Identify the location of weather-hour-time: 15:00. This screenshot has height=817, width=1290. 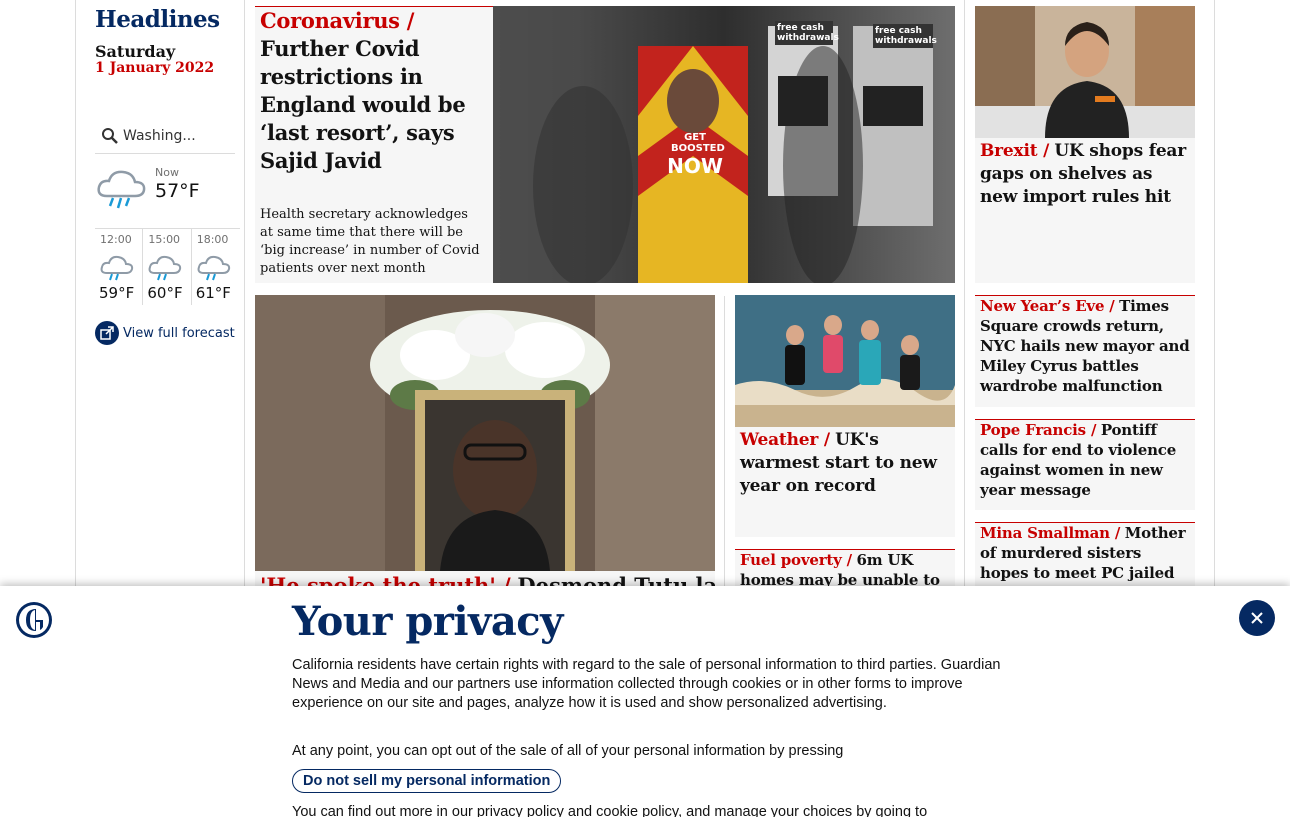
(164, 239).